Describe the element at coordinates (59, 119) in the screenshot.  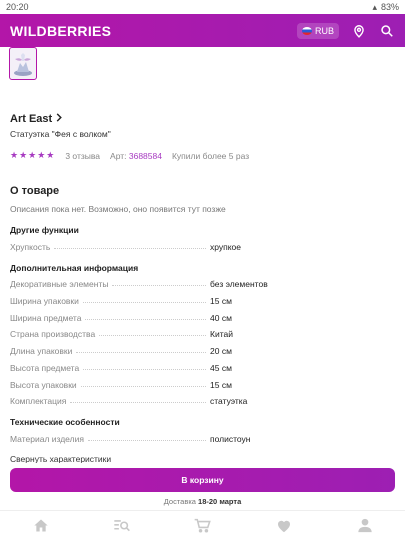
I see `chevron-right-icon` at that location.